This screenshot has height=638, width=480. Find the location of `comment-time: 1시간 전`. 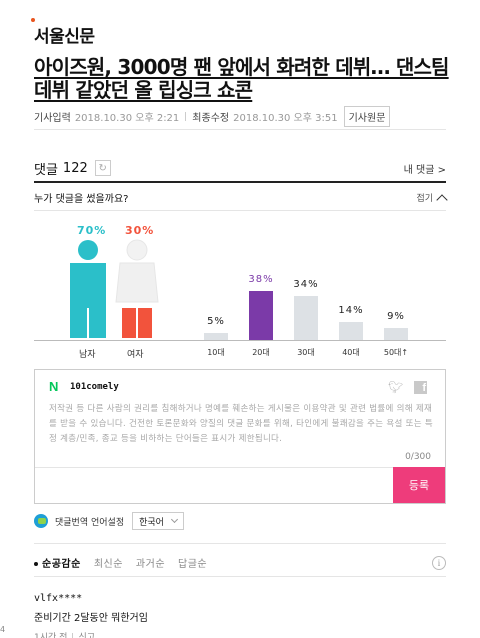

comment-time: 1시간 전 is located at coordinates (51, 635).